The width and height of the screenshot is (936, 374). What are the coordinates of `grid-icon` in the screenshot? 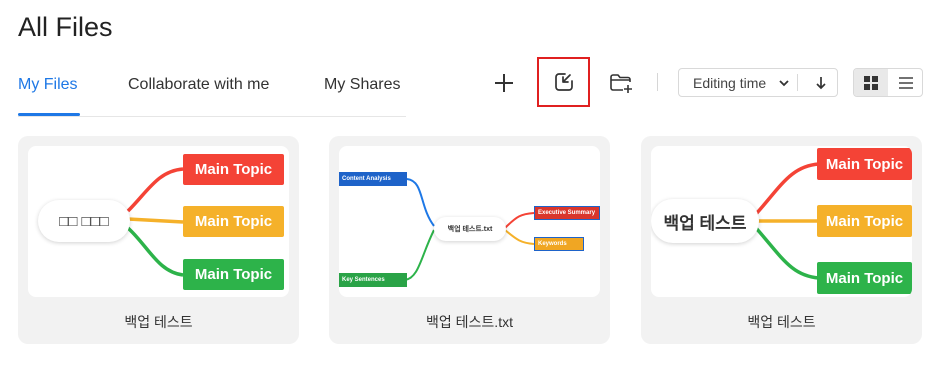 It's located at (871, 82).